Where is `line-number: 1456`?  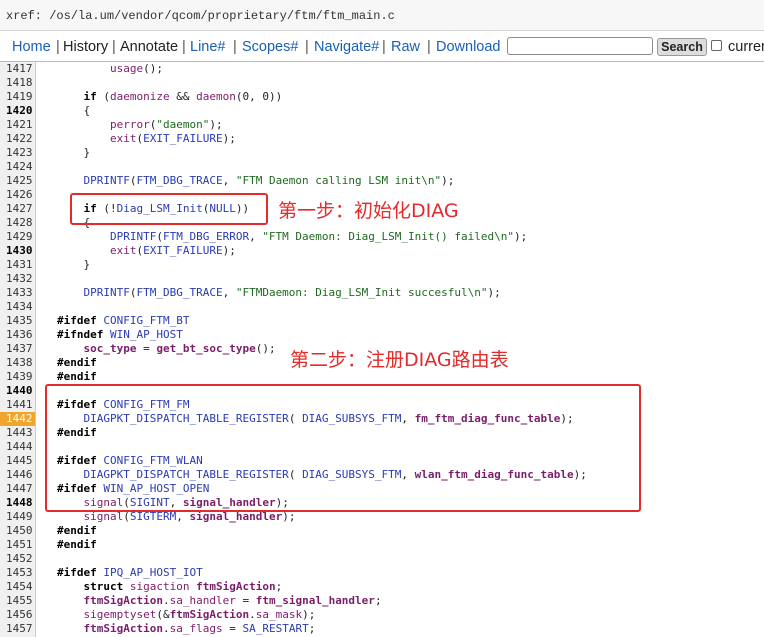 line-number: 1456 is located at coordinates (17, 615).